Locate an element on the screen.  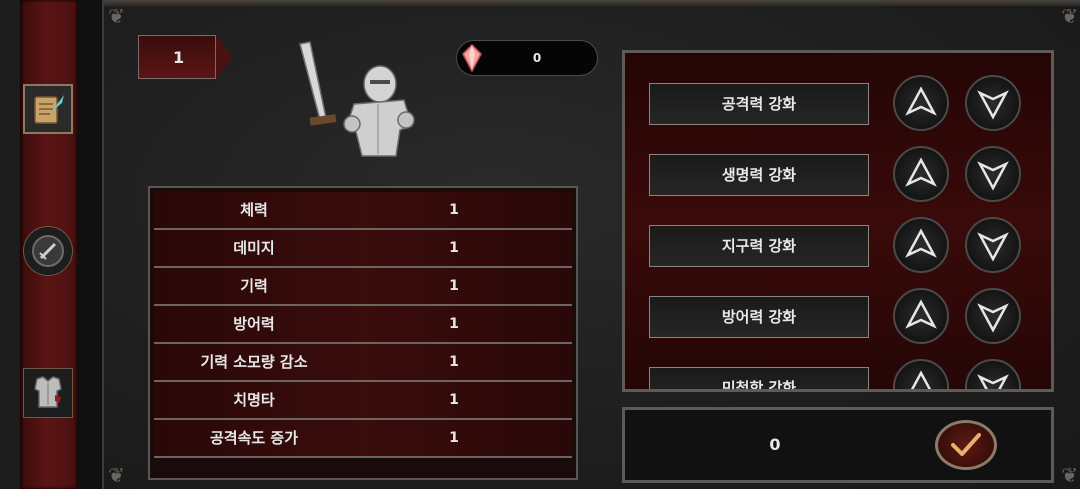
armor-icon is located at coordinates (48, 392).